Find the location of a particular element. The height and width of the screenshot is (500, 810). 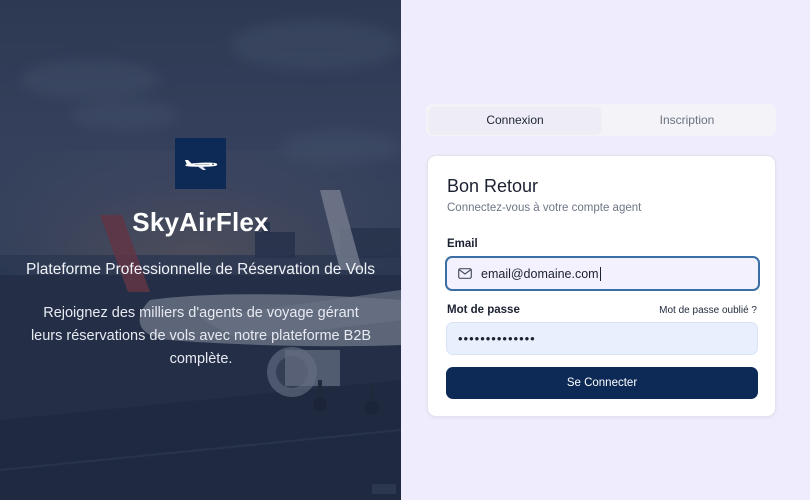

forgot-password-link: Mot de passe oublié ? is located at coordinates (708, 310).